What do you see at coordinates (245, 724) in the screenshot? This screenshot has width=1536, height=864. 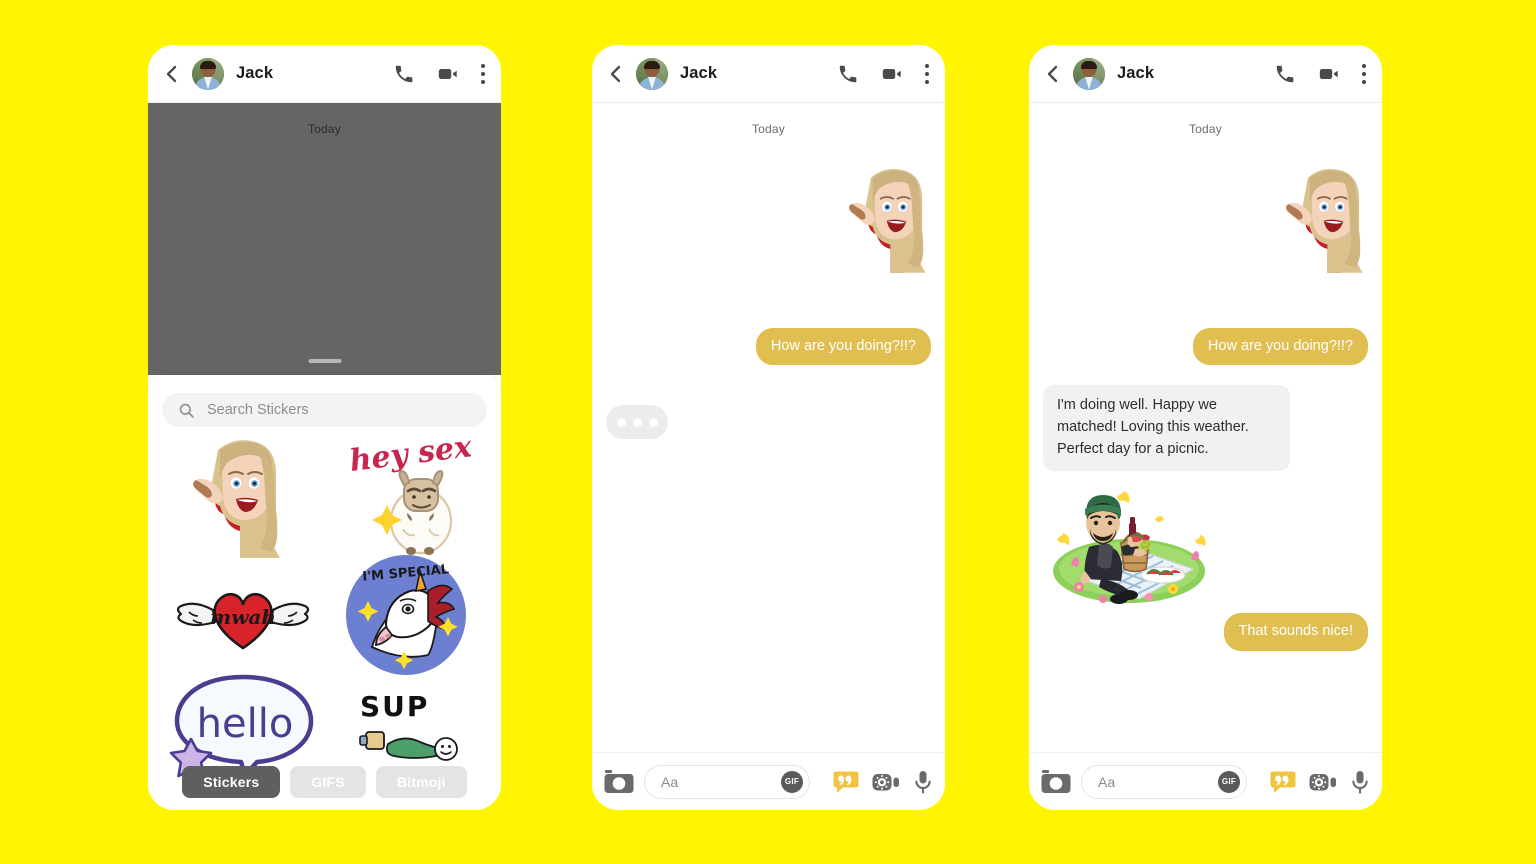 I see `svg-text: hello` at bounding box center [245, 724].